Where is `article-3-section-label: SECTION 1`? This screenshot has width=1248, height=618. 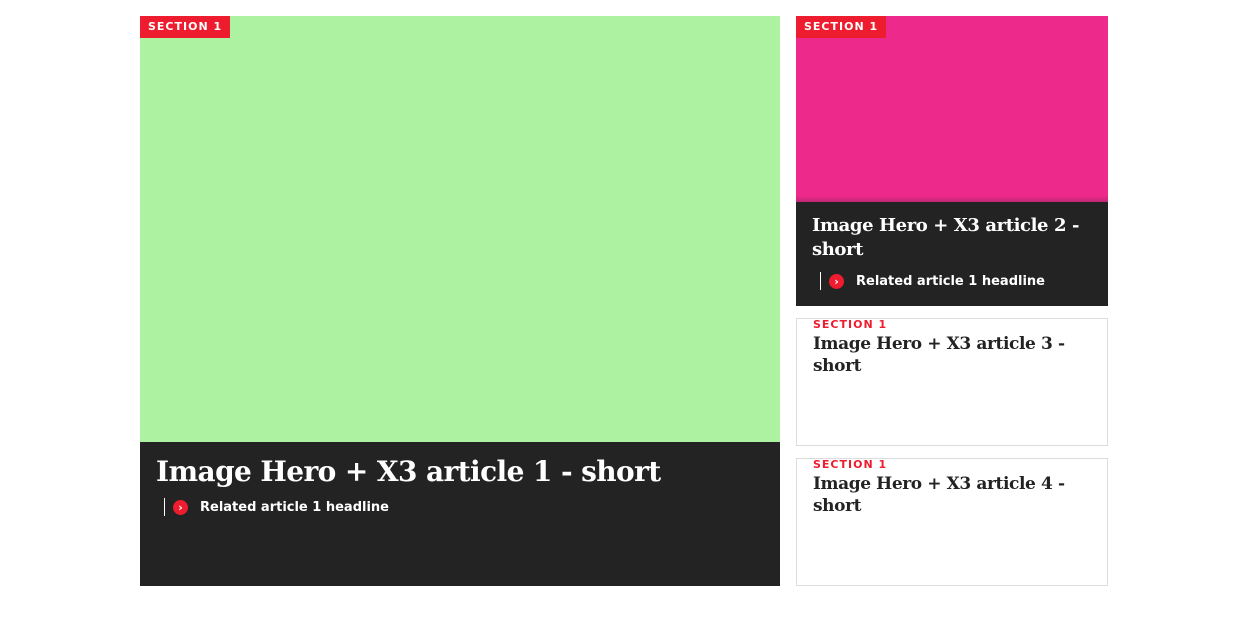
article-3-section-label: SECTION 1 is located at coordinates (850, 325).